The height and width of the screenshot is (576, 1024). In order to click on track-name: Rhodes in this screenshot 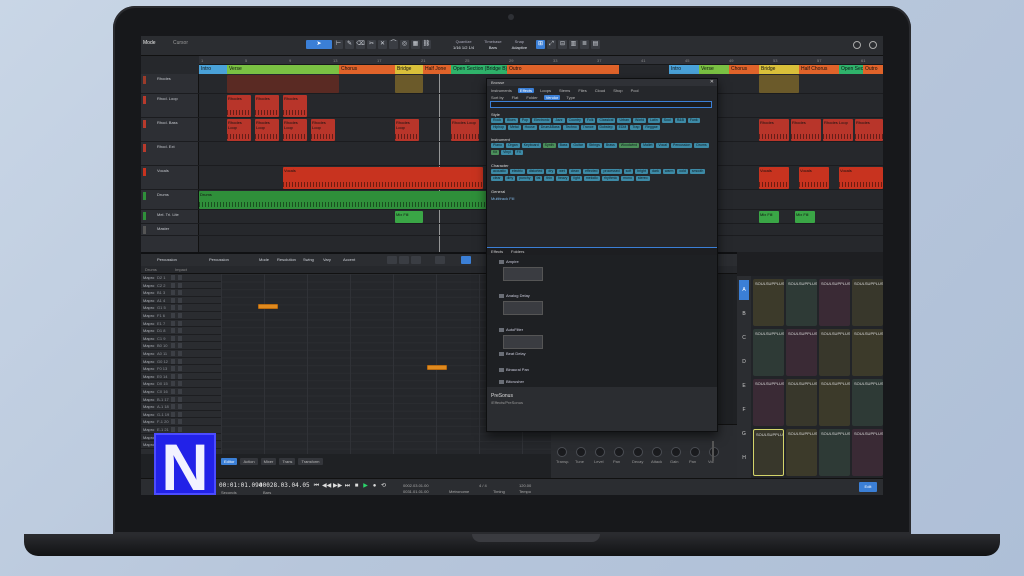, I will do `click(164, 78)`.